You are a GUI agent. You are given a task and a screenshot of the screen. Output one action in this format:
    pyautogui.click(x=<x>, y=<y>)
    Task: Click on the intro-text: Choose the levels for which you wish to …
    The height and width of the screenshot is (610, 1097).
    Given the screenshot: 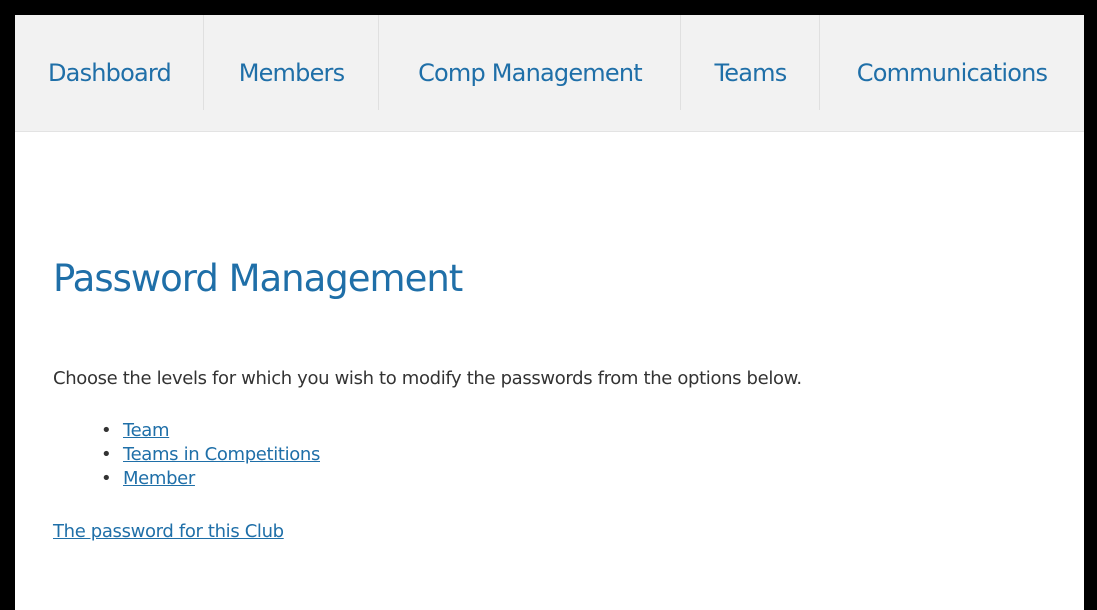 What is the action you would take?
    pyautogui.click(x=427, y=378)
    